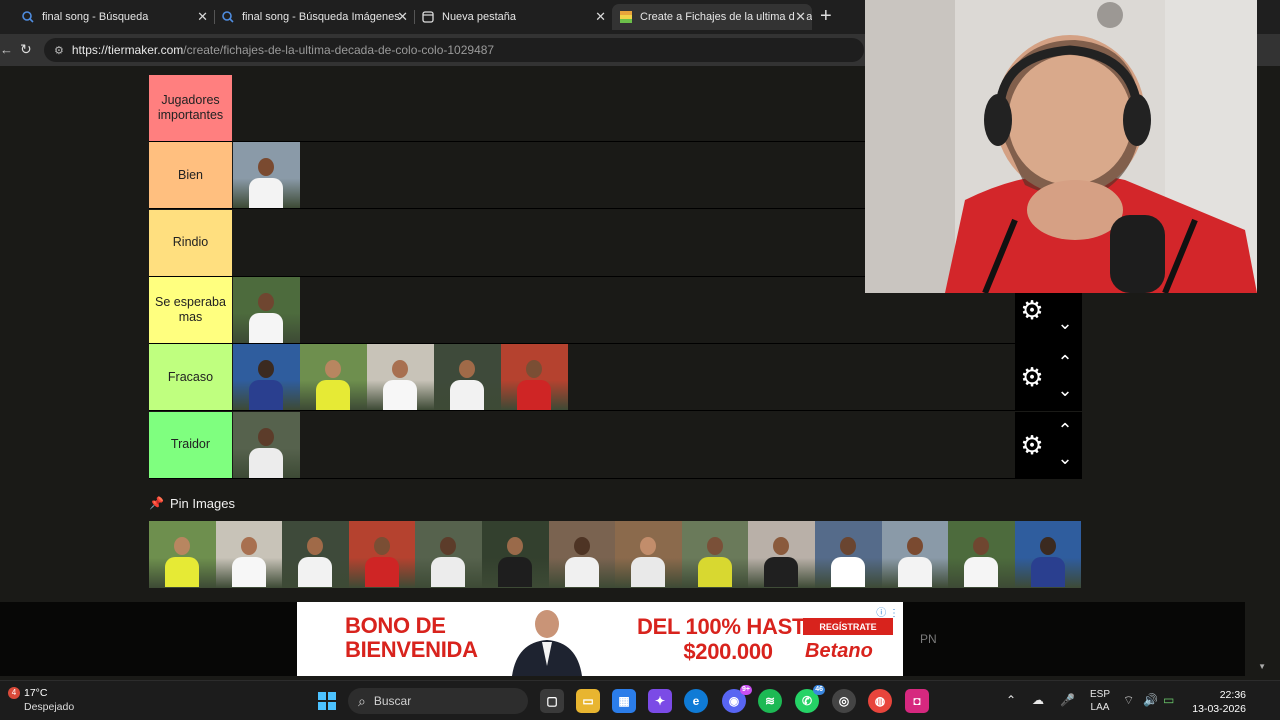 This screenshot has width=1280, height=720. Describe the element at coordinates (190, 175) in the screenshot. I see `tier-label: Bien` at that location.